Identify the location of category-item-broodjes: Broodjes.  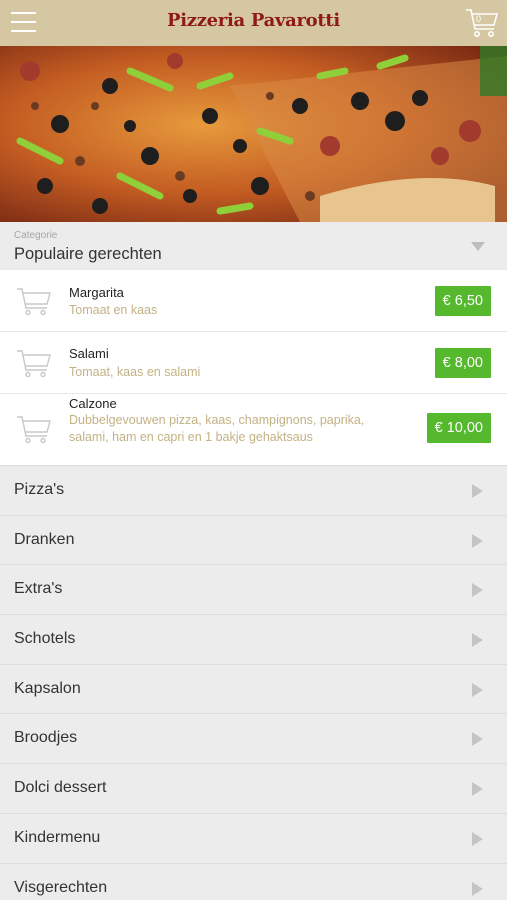
(253, 738).